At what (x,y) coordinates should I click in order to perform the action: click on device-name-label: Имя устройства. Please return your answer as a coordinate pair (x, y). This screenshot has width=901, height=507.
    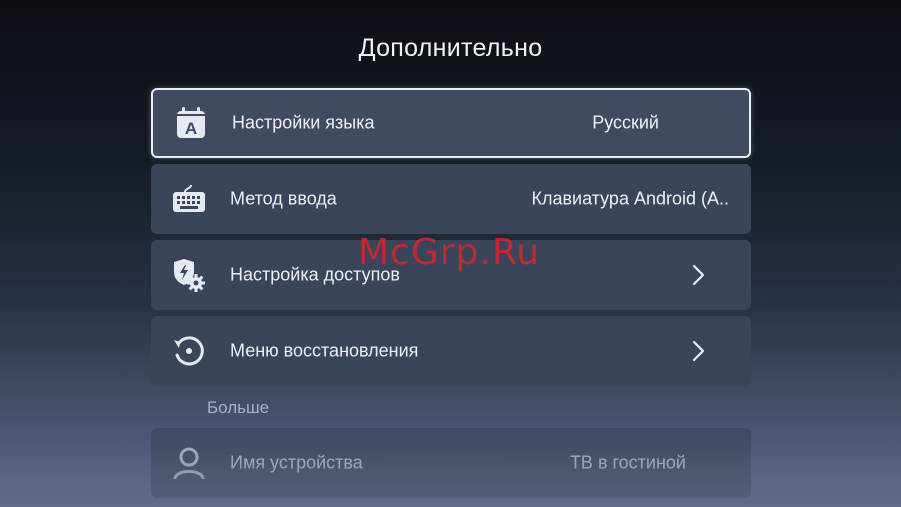
    Looking at the image, I should click on (296, 462).